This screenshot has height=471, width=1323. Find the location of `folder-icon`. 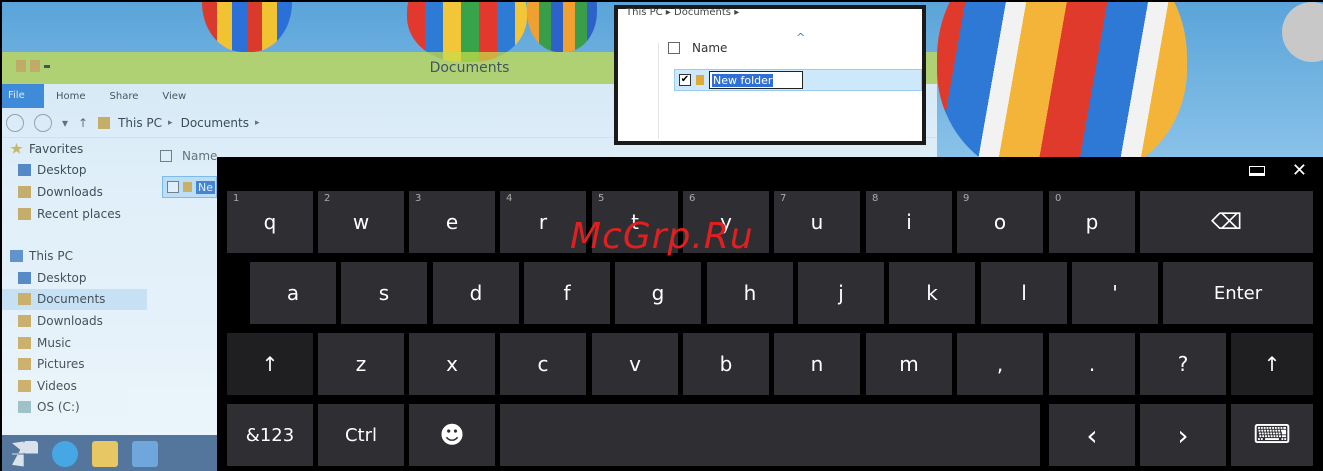

folder-icon is located at coordinates (187, 187).